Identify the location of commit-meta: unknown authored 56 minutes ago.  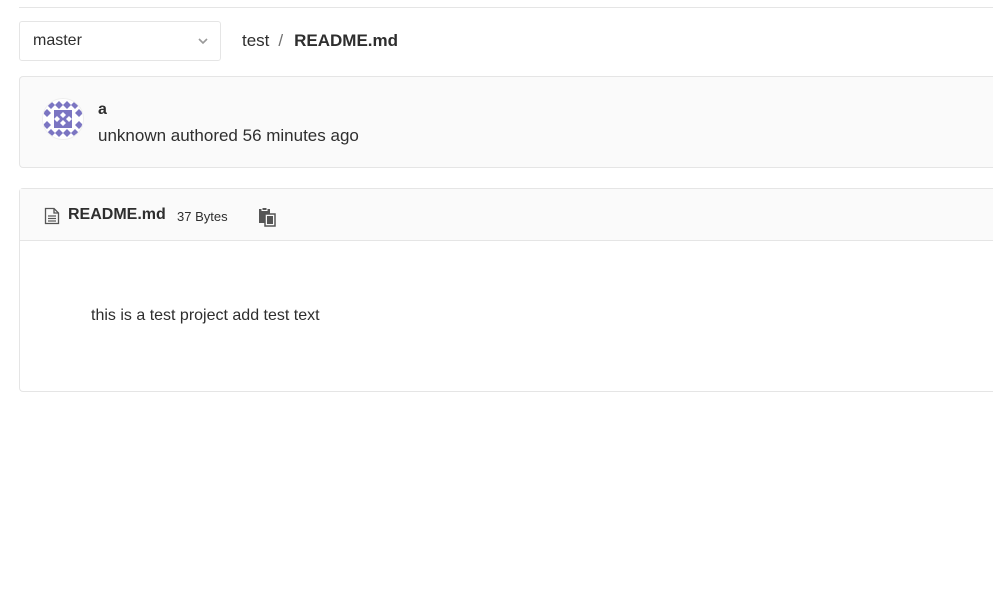
(228, 135).